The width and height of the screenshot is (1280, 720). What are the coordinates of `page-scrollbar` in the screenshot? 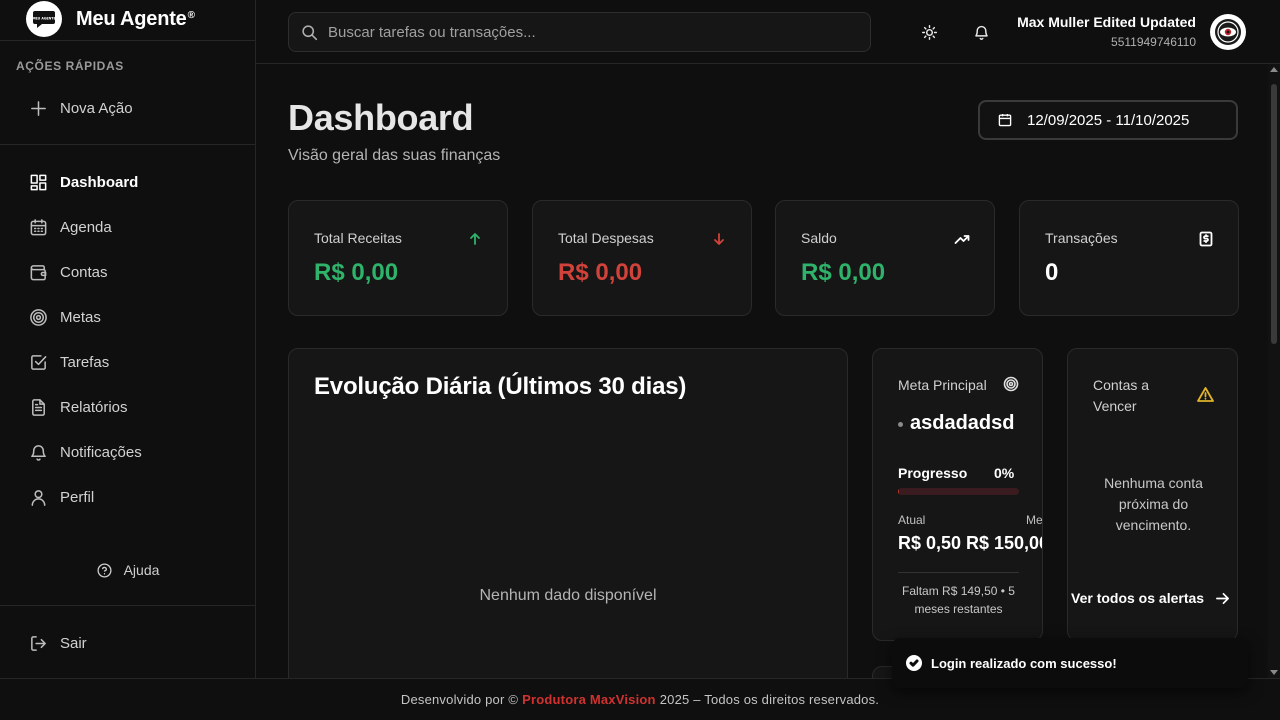 It's located at (1274, 371).